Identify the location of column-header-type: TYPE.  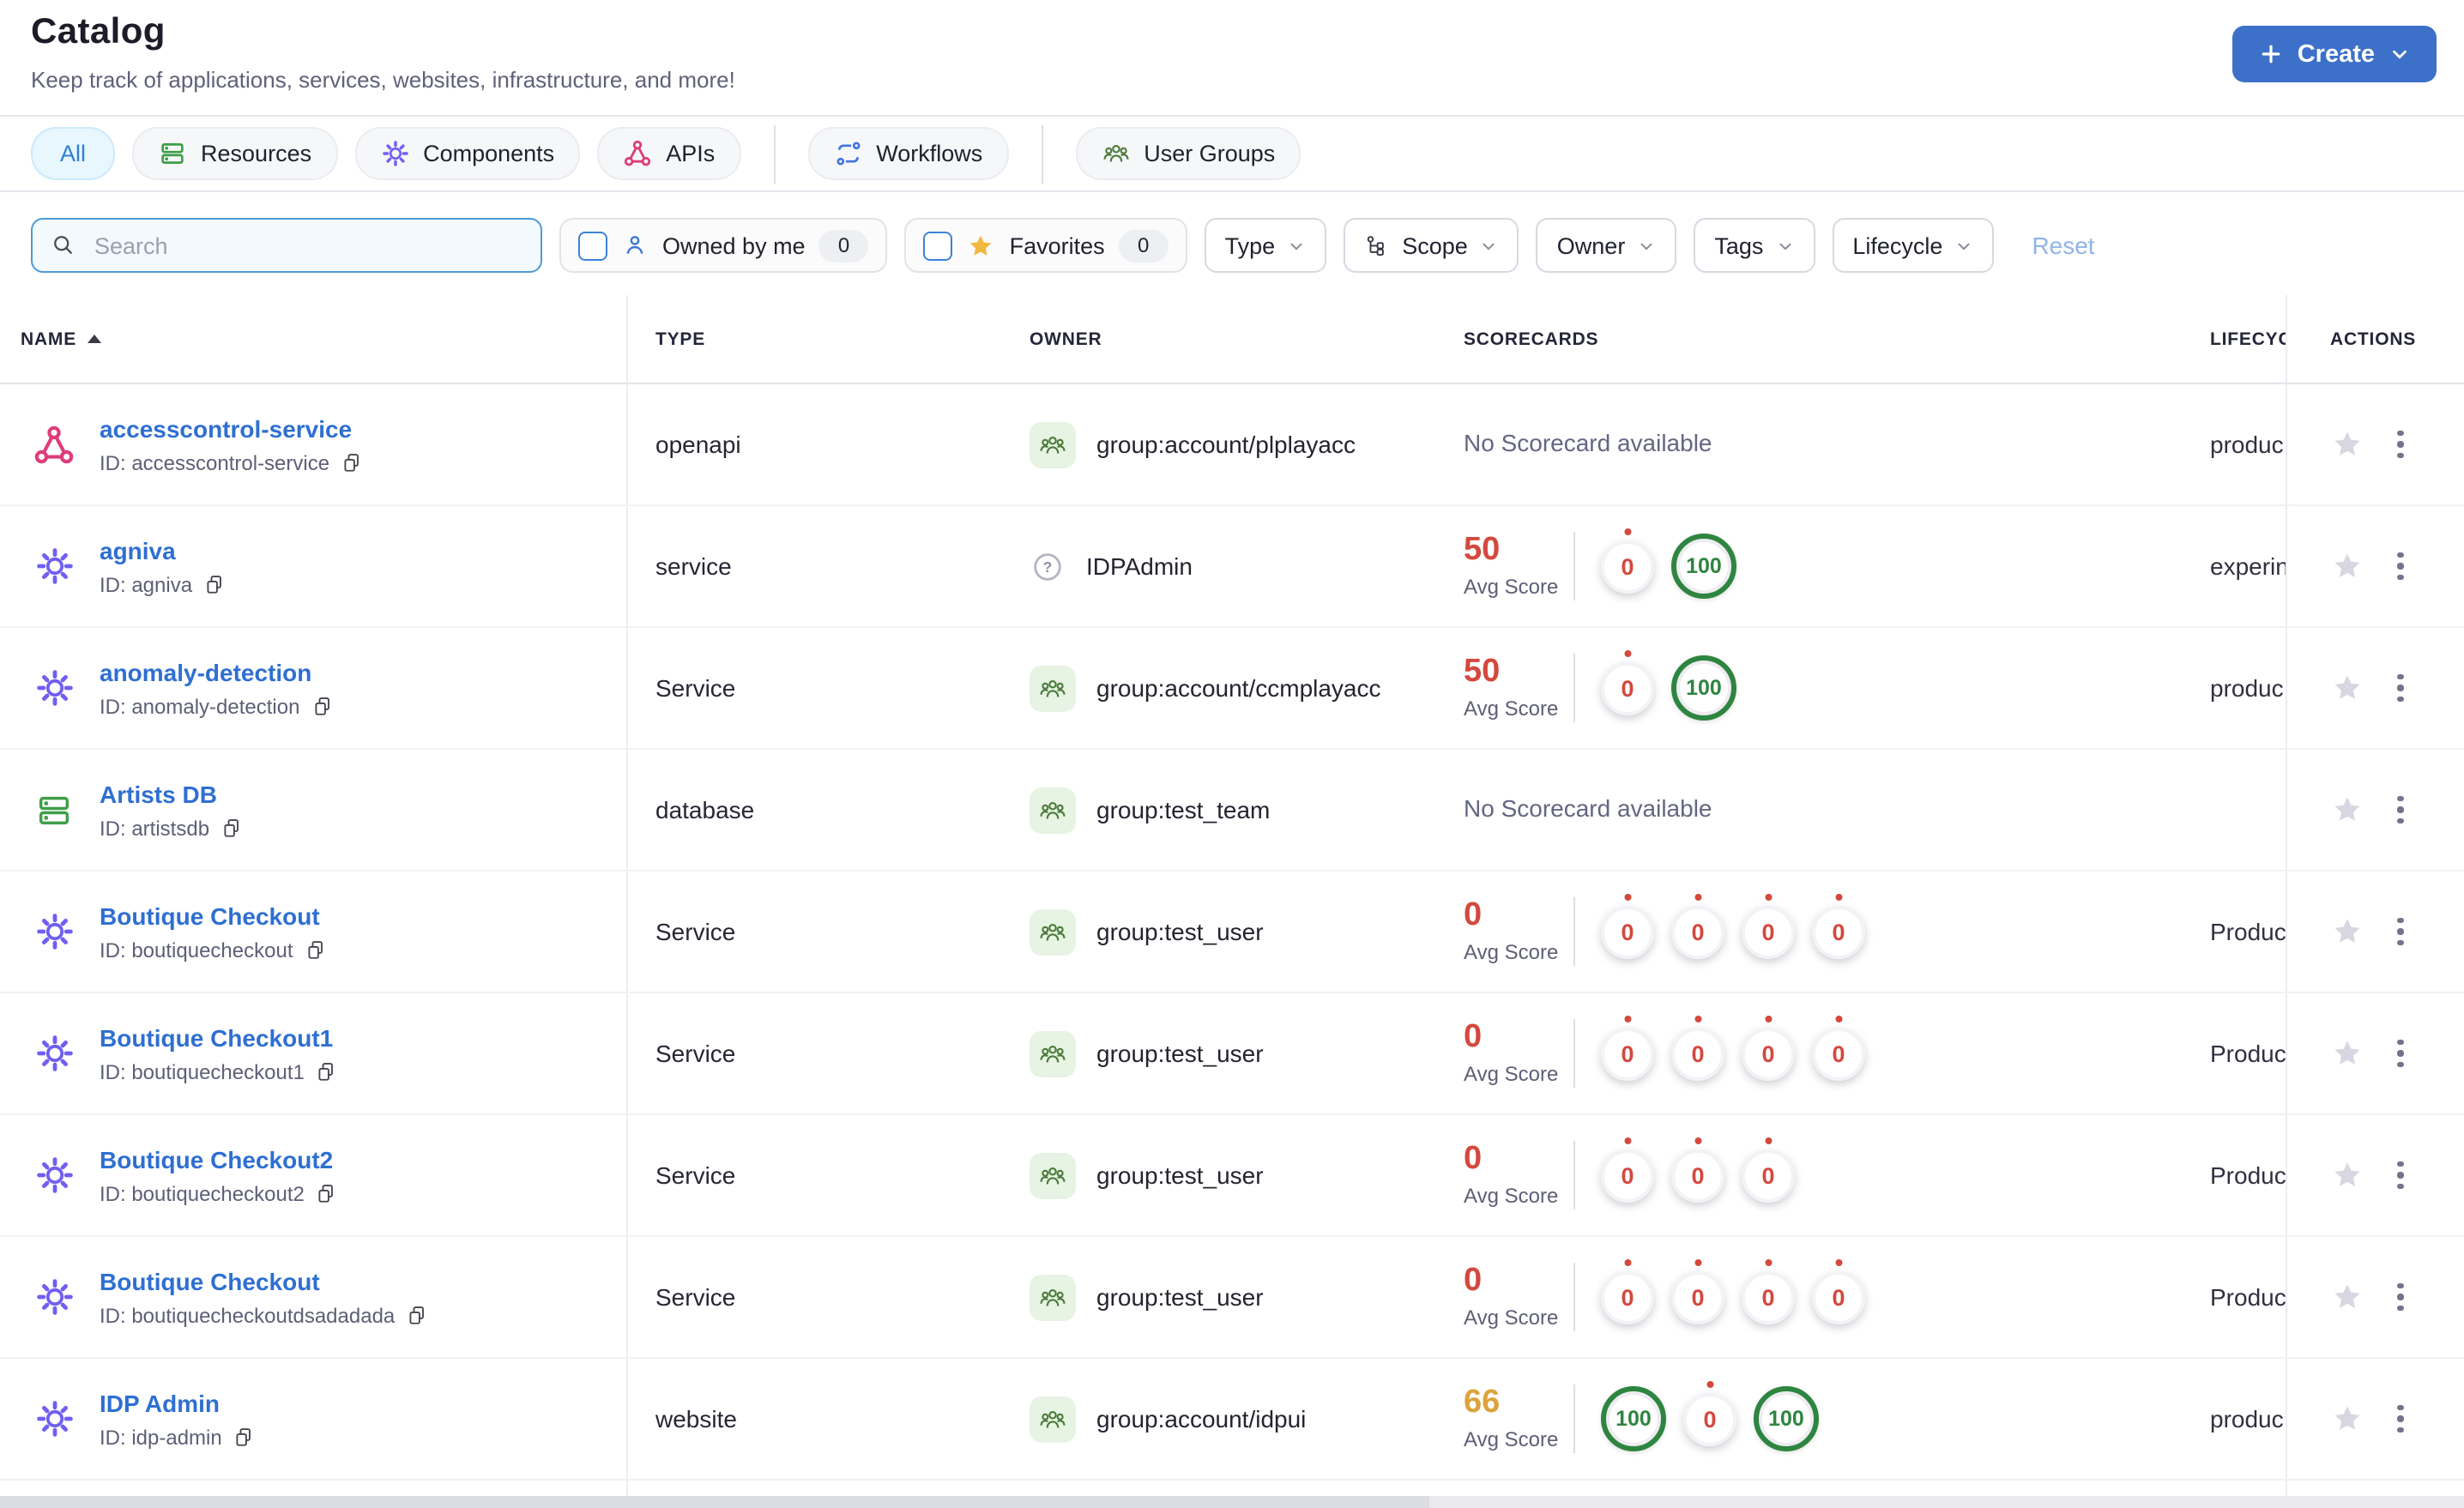
(680, 339).